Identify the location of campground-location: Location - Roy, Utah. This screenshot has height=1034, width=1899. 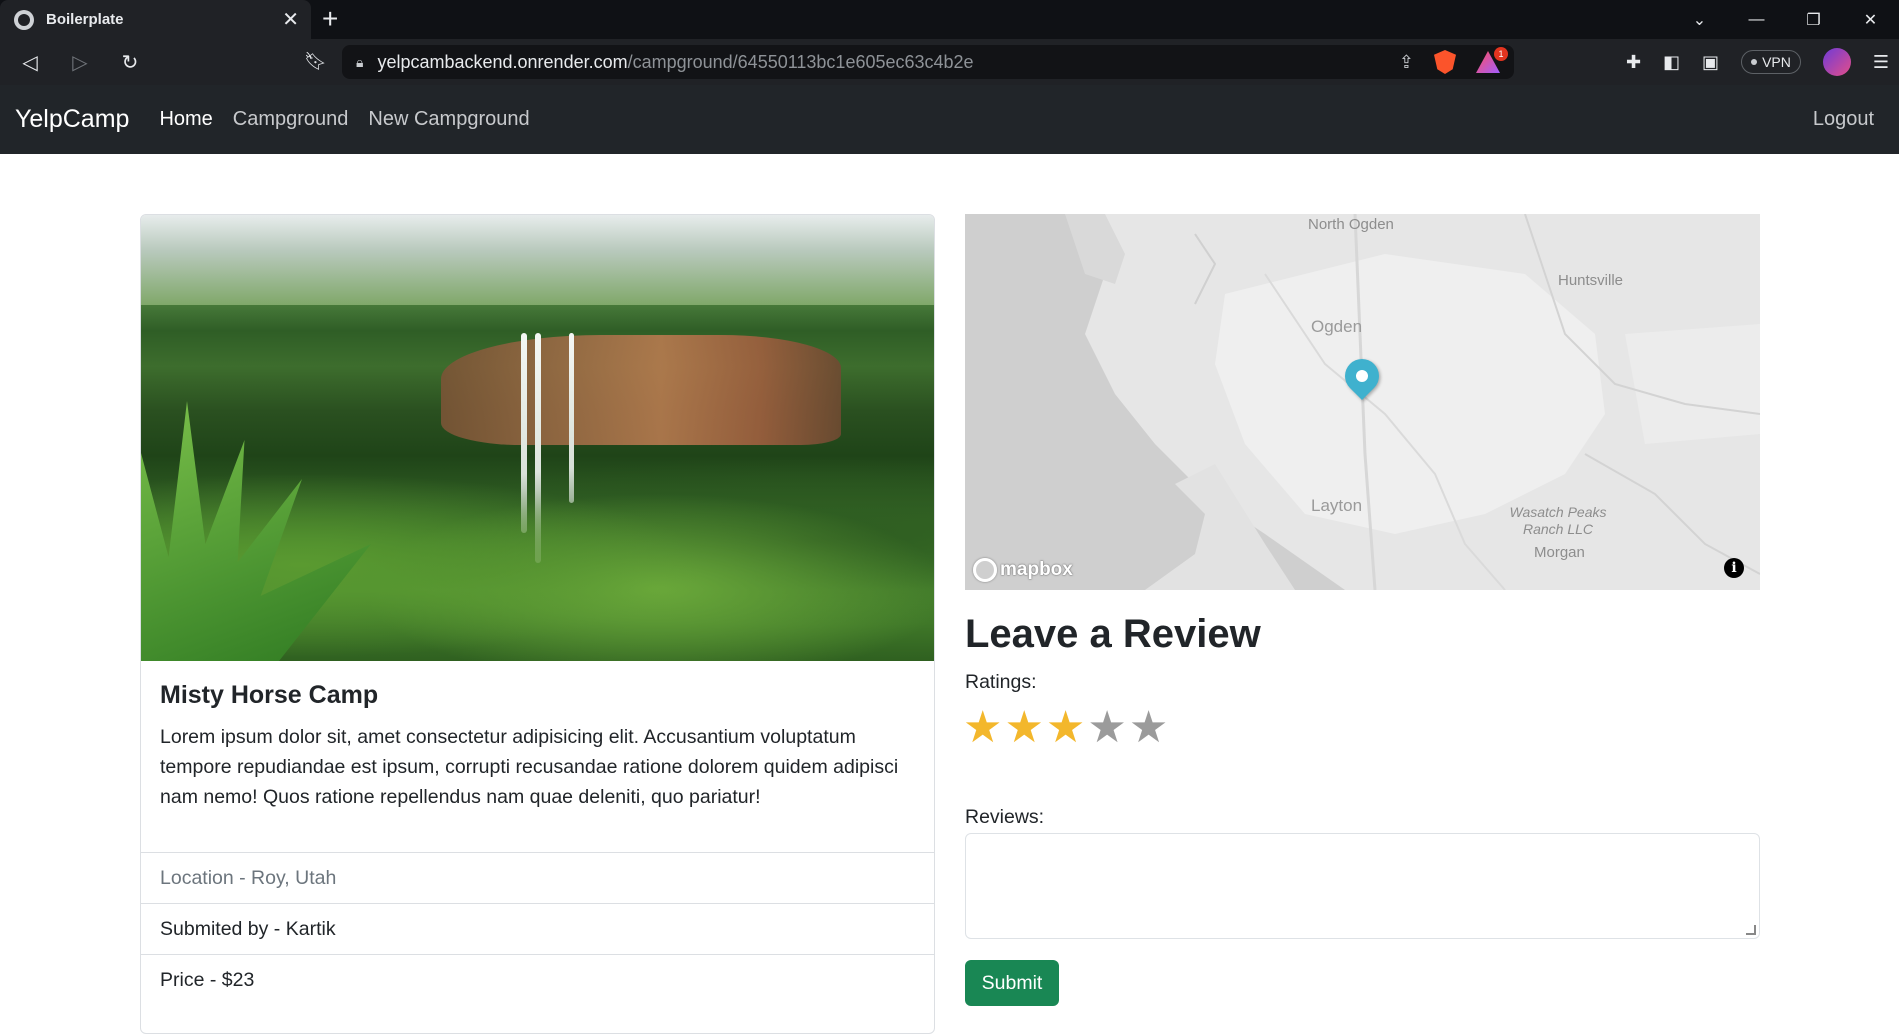
(537, 877).